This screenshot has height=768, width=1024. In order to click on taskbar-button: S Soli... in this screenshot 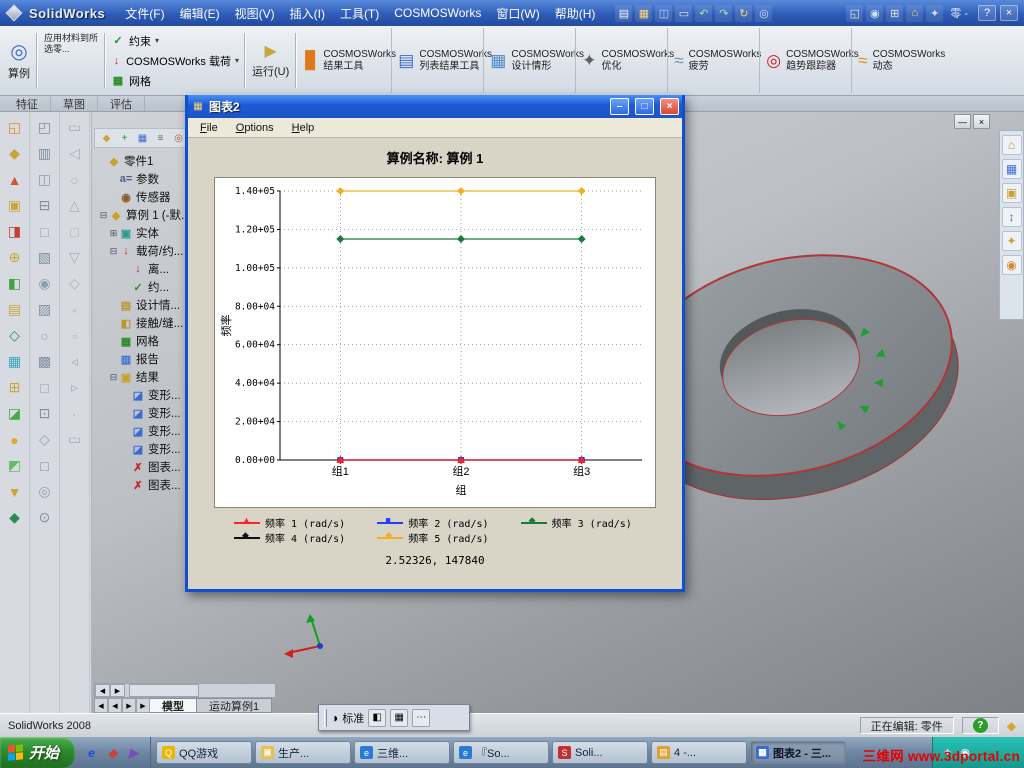, I will do `click(600, 752)`.